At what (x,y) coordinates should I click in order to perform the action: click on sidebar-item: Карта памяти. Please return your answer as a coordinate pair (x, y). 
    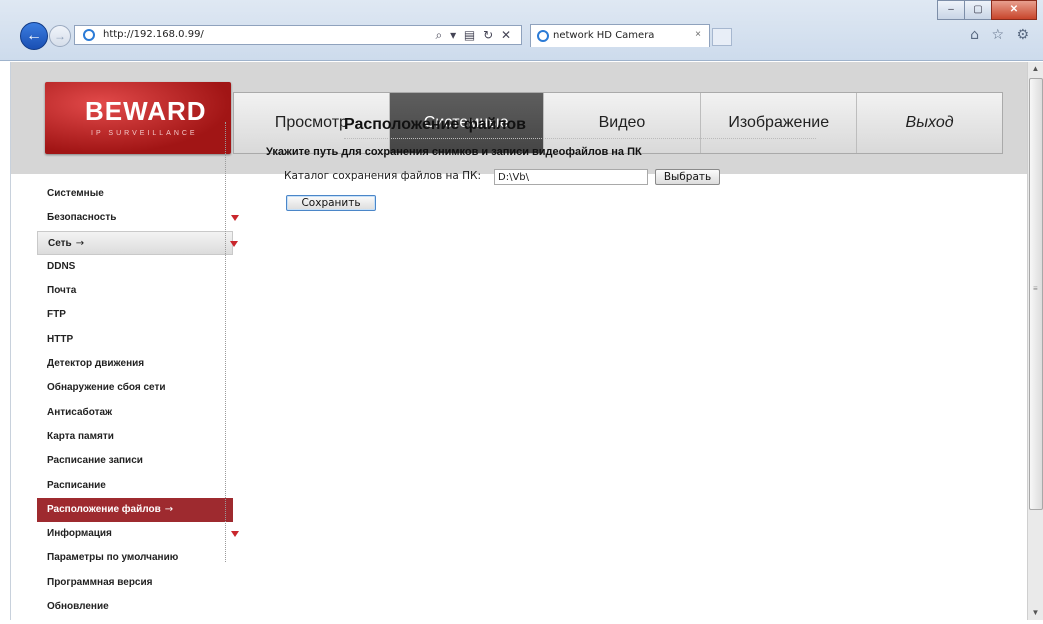
    Looking at the image, I should click on (135, 437).